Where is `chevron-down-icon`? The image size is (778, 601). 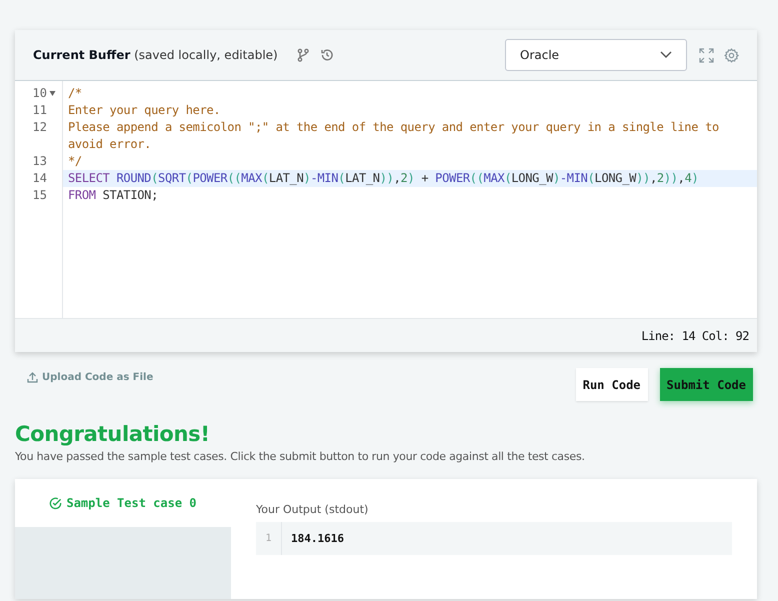
chevron-down-icon is located at coordinates (666, 55).